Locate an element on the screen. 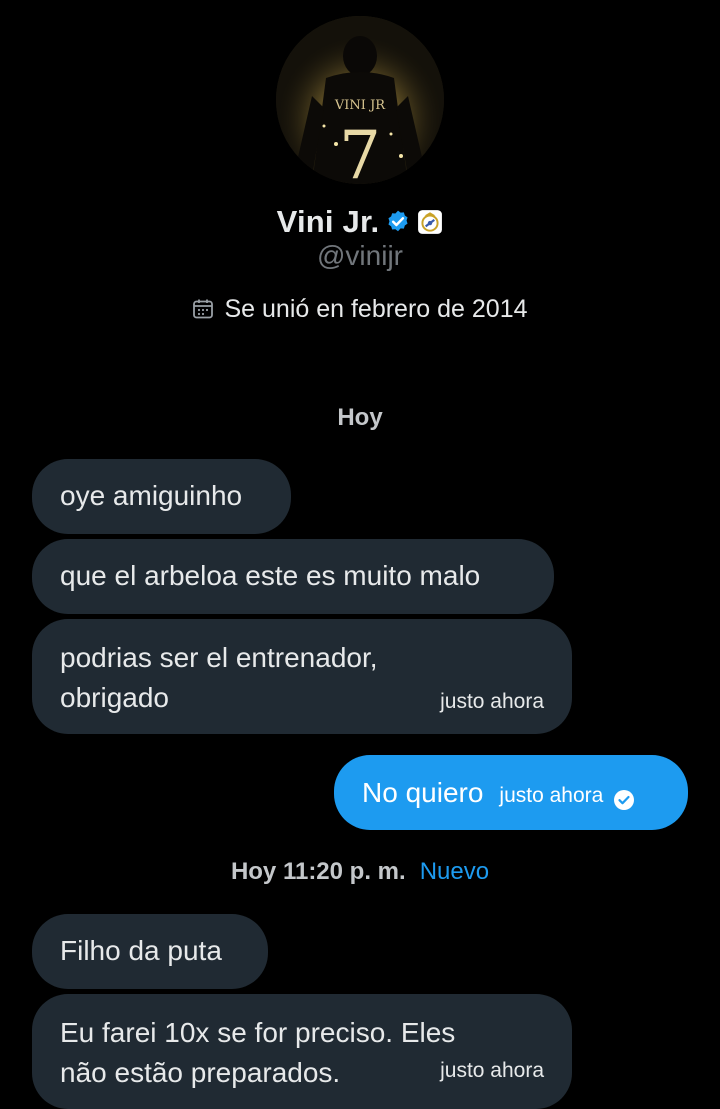  club-crest-icon is located at coordinates (430, 222).